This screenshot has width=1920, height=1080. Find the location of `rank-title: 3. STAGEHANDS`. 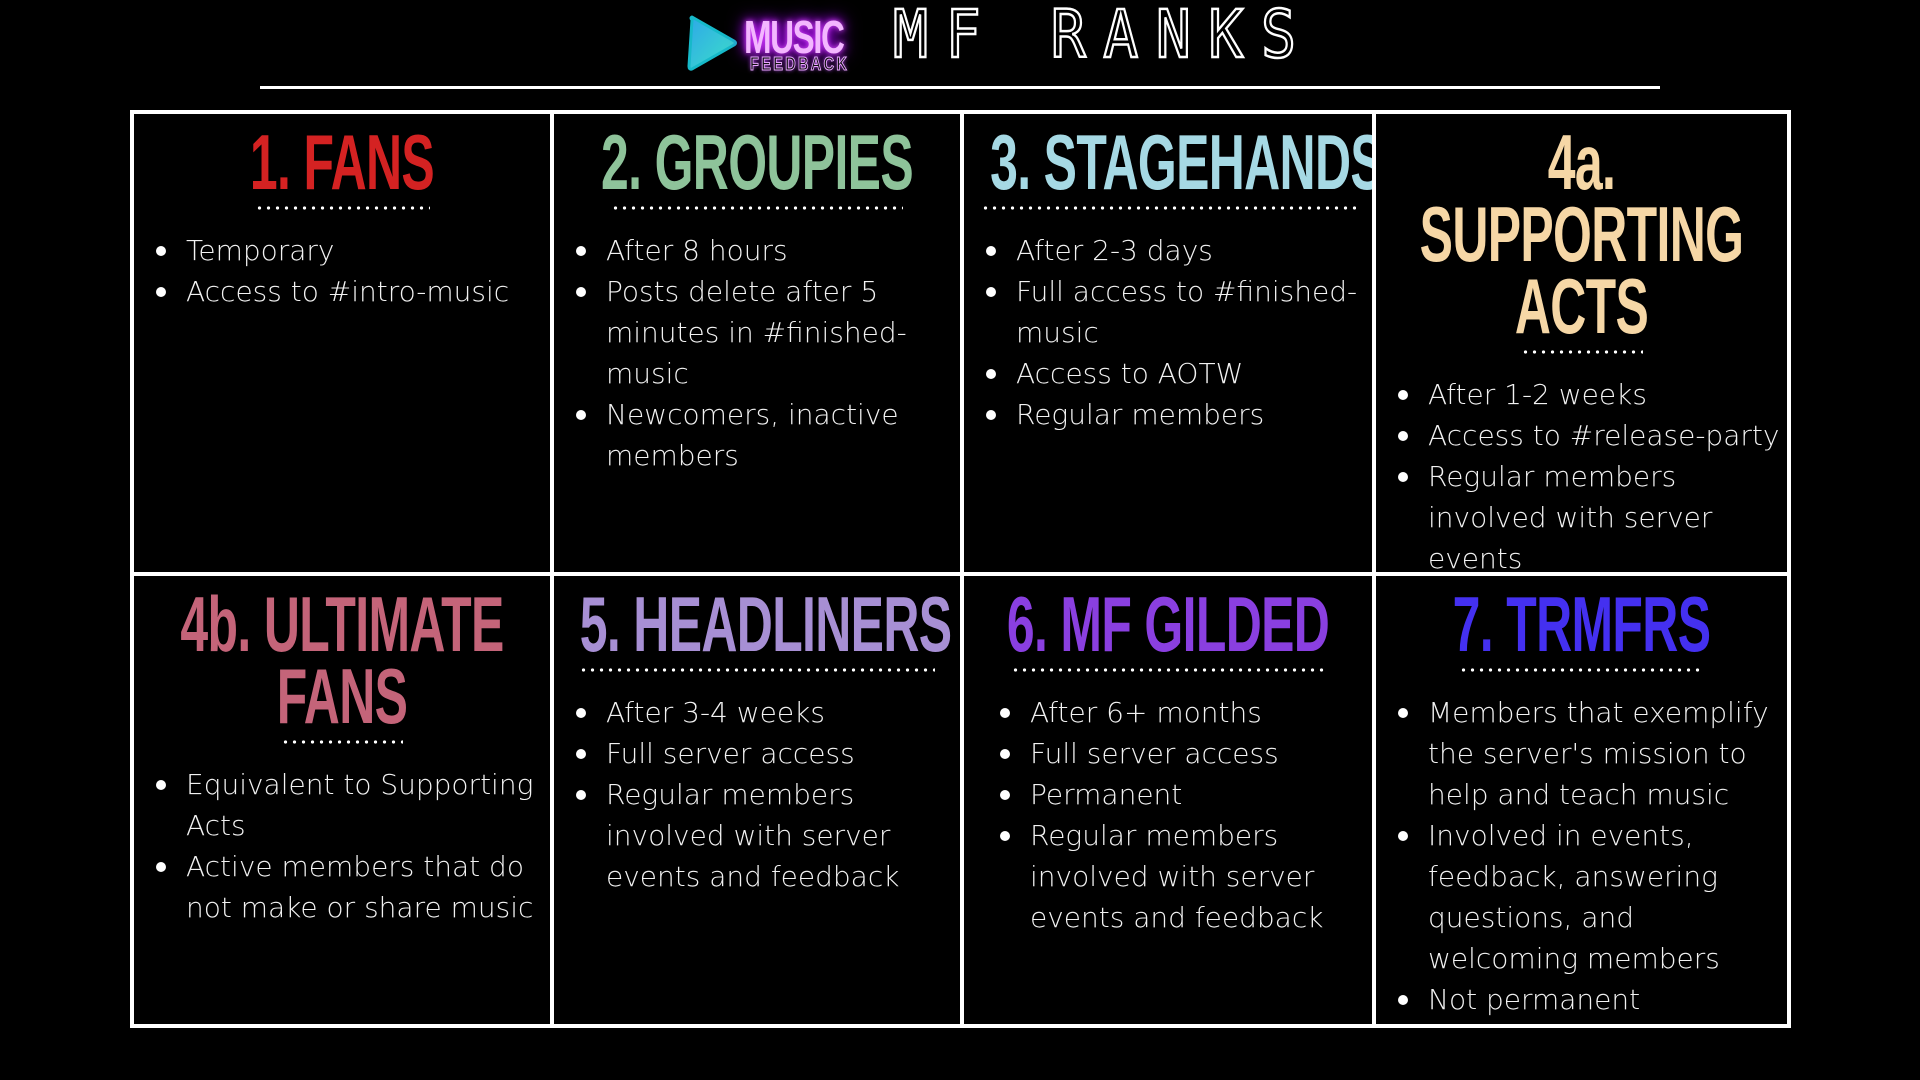

rank-title: 3. STAGEHANDS is located at coordinates (1183, 162).